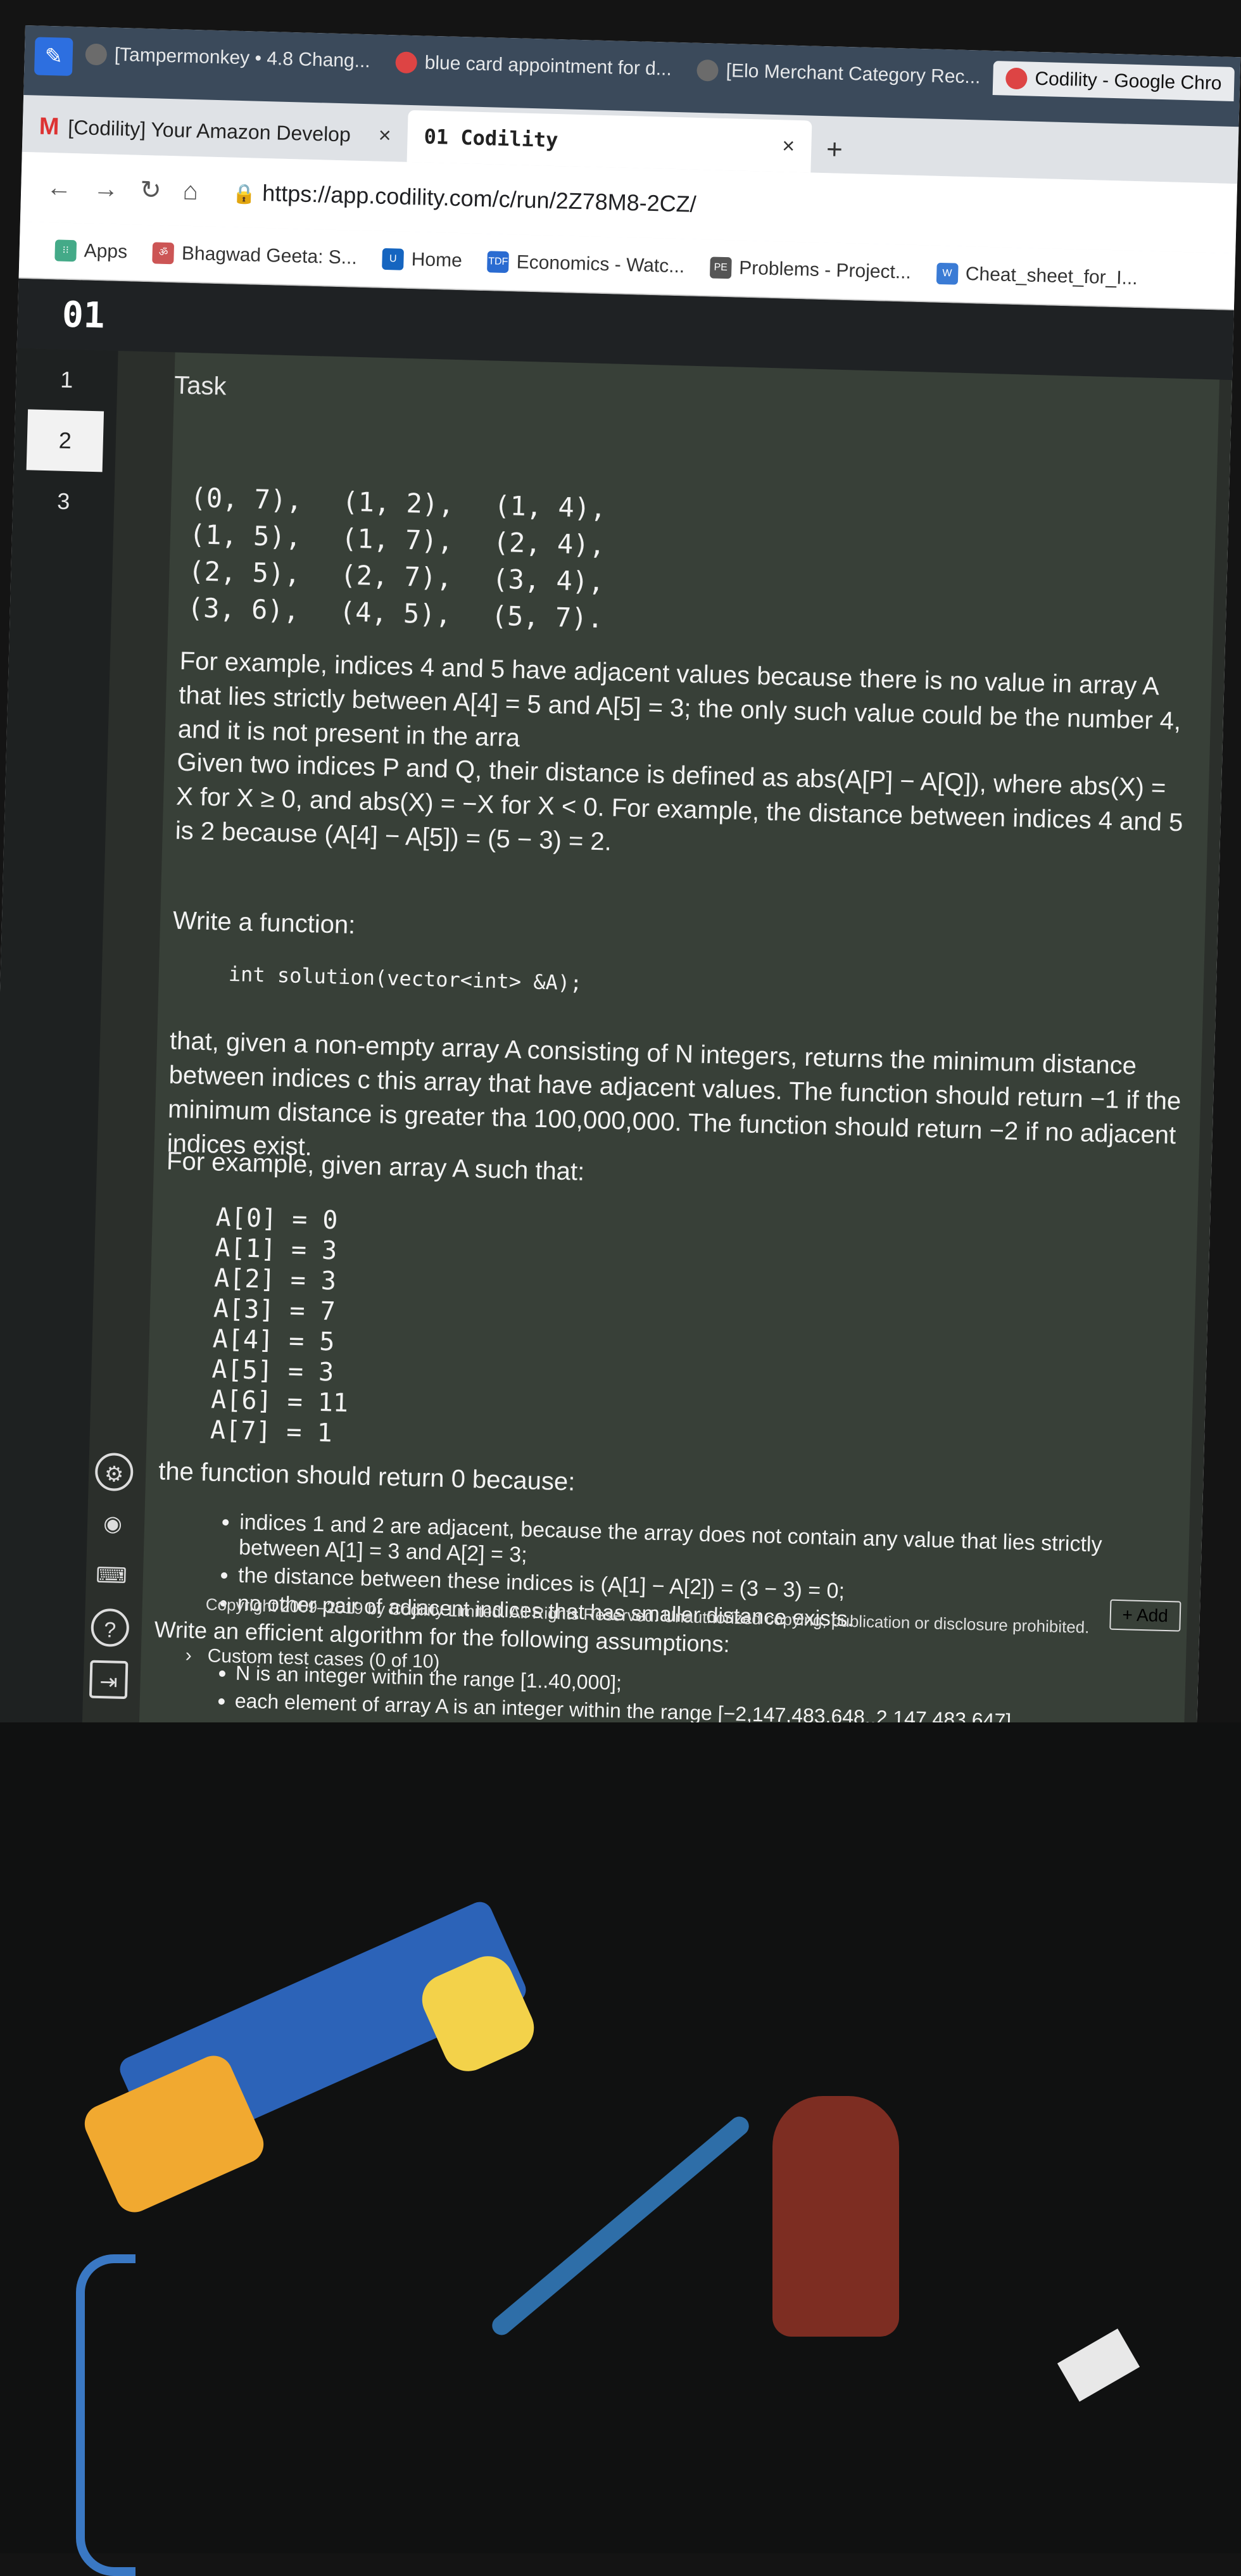  What do you see at coordinates (1113, 82) in the screenshot?
I see `top-tab-codility: Codility - Google Chro` at bounding box center [1113, 82].